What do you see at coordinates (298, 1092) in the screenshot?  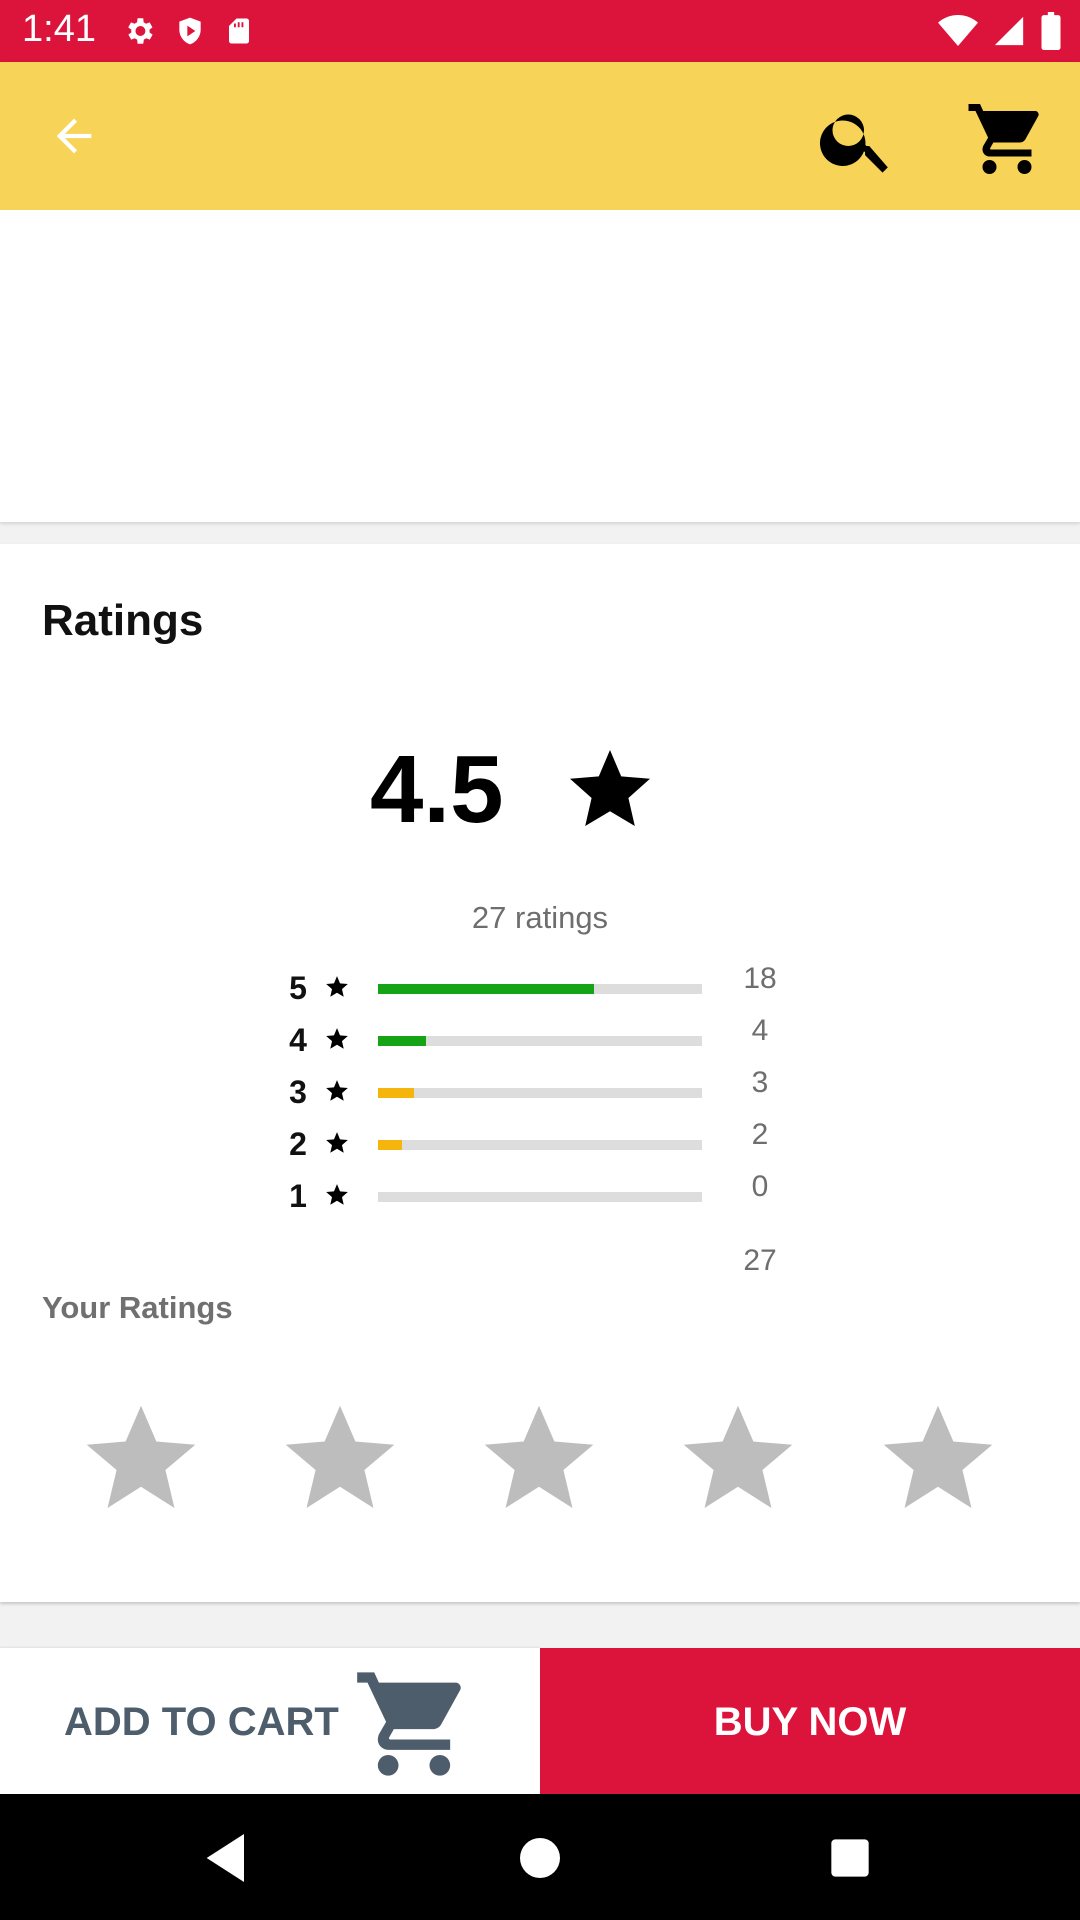 I see `rating-row-stars: 3` at bounding box center [298, 1092].